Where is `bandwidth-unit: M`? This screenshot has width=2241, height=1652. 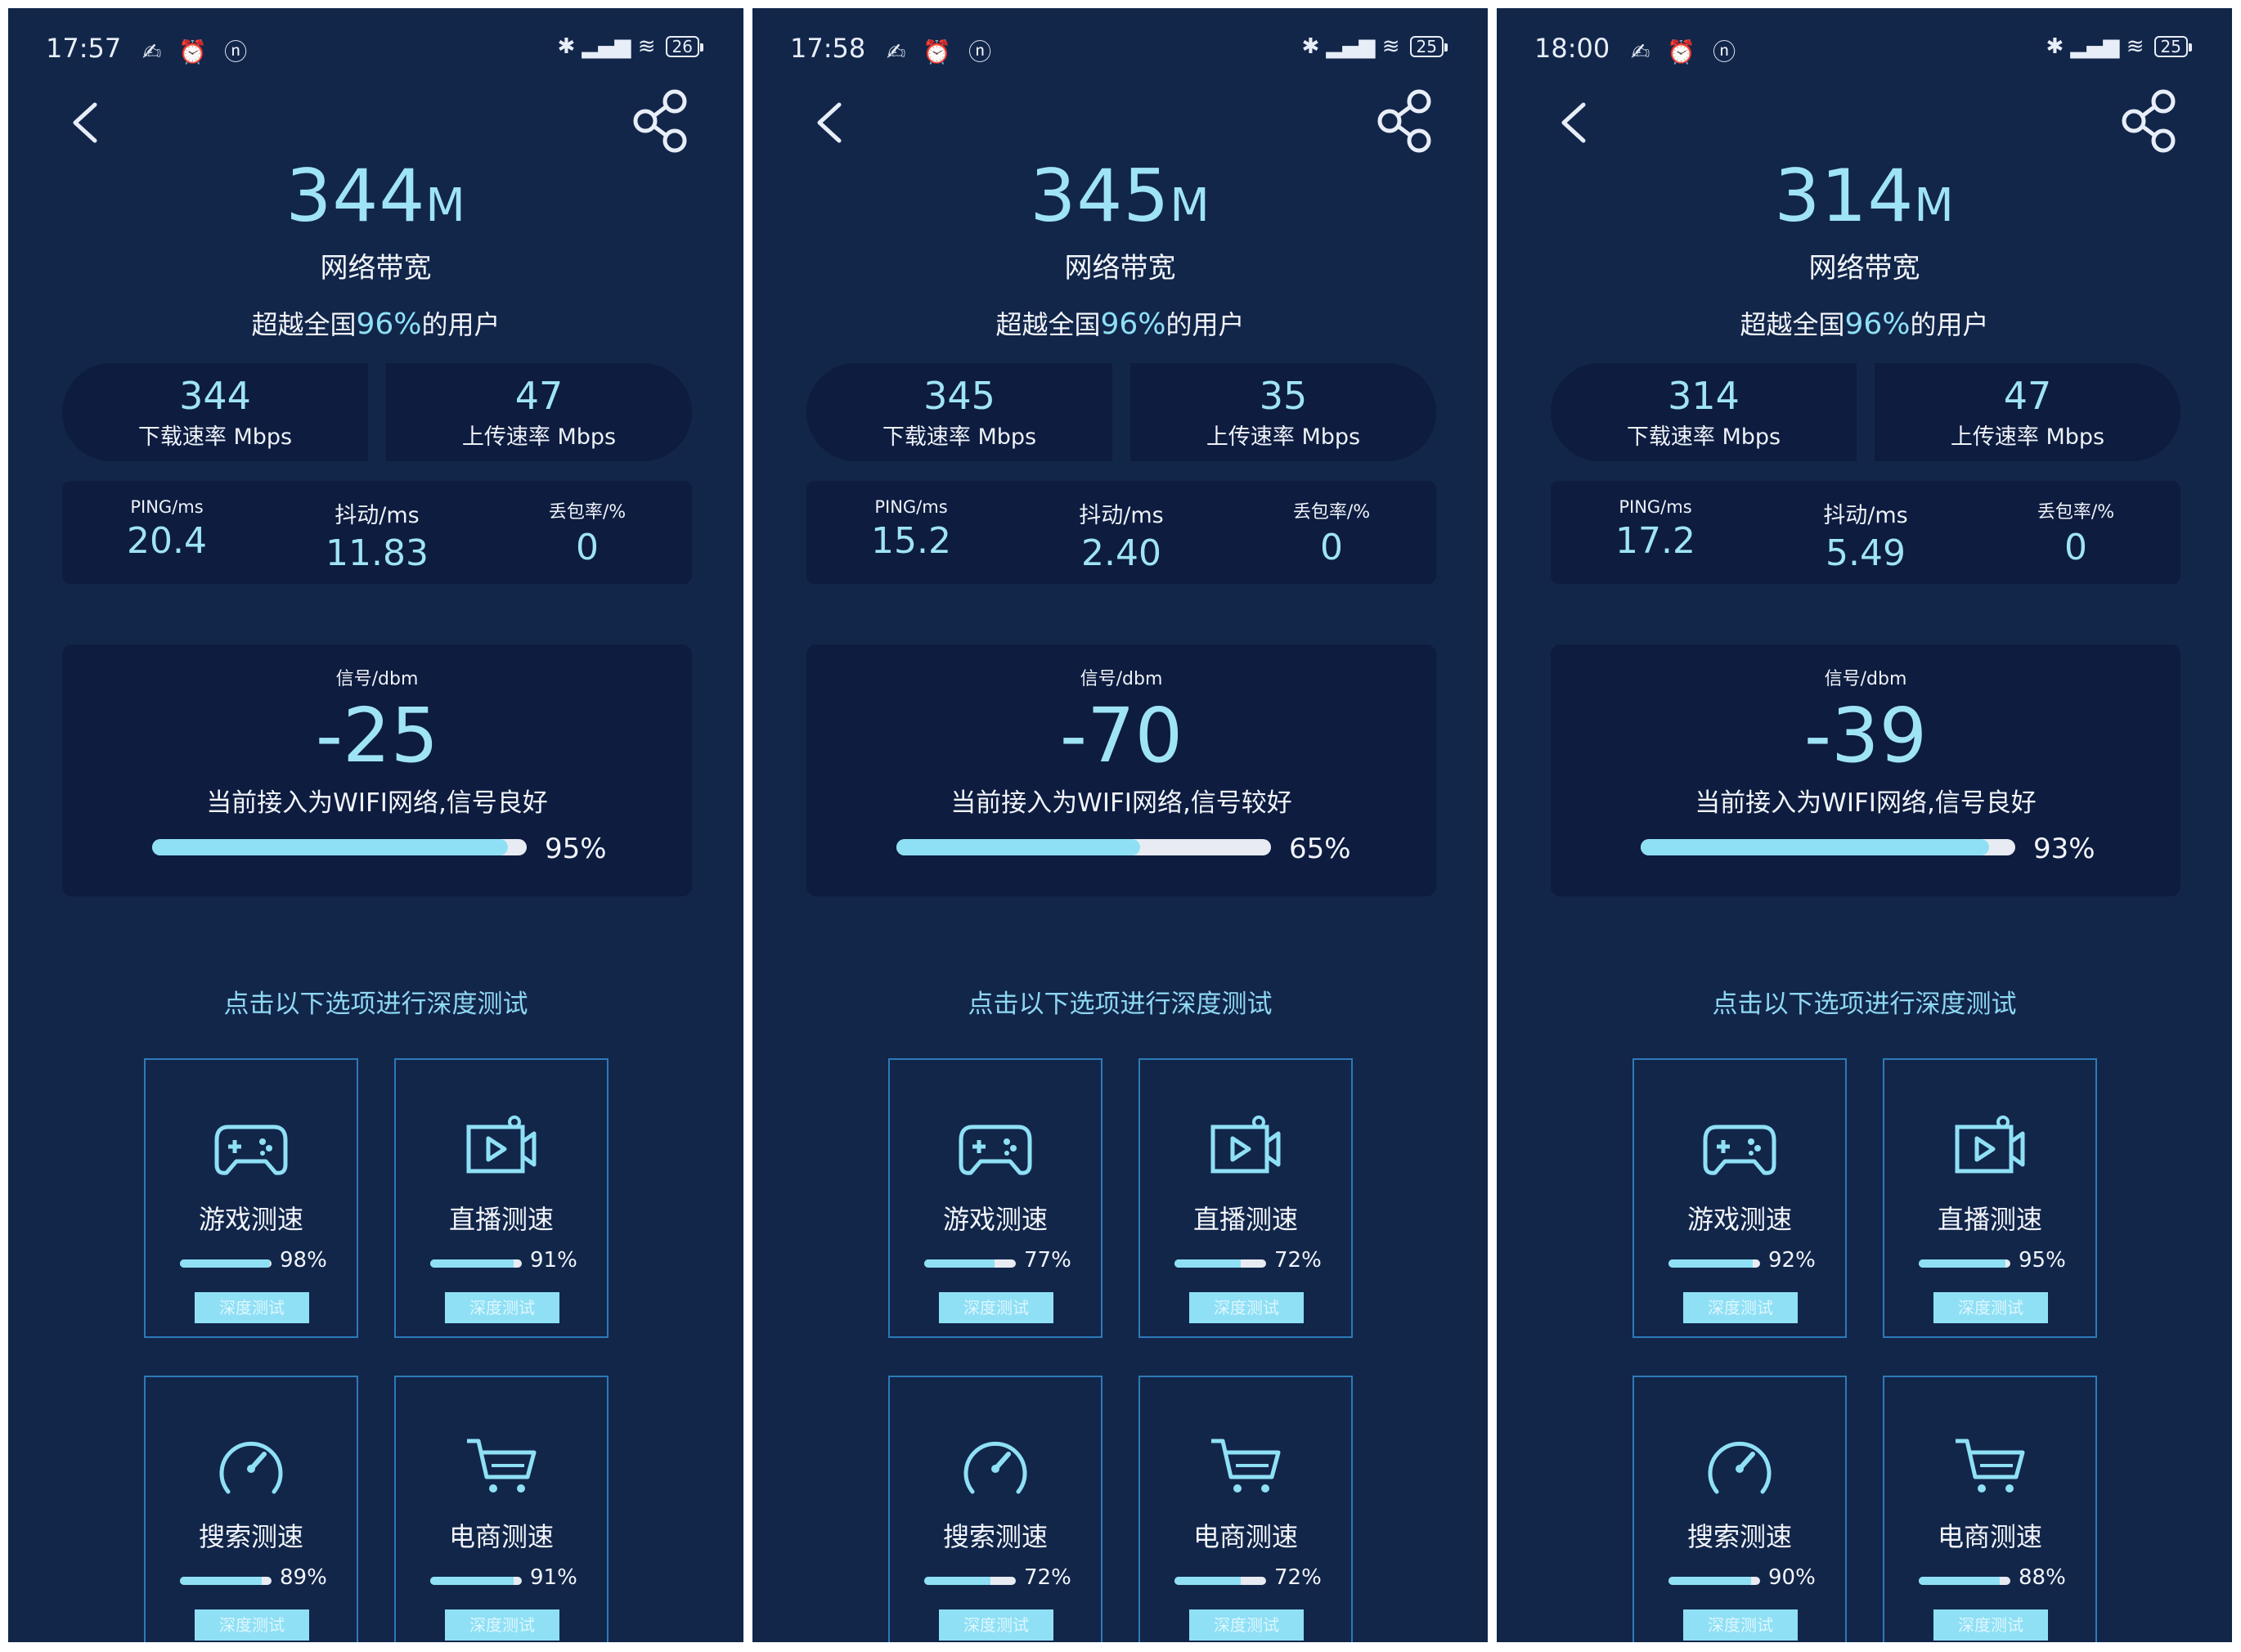
bandwidth-unit: M is located at coordinates (445, 205).